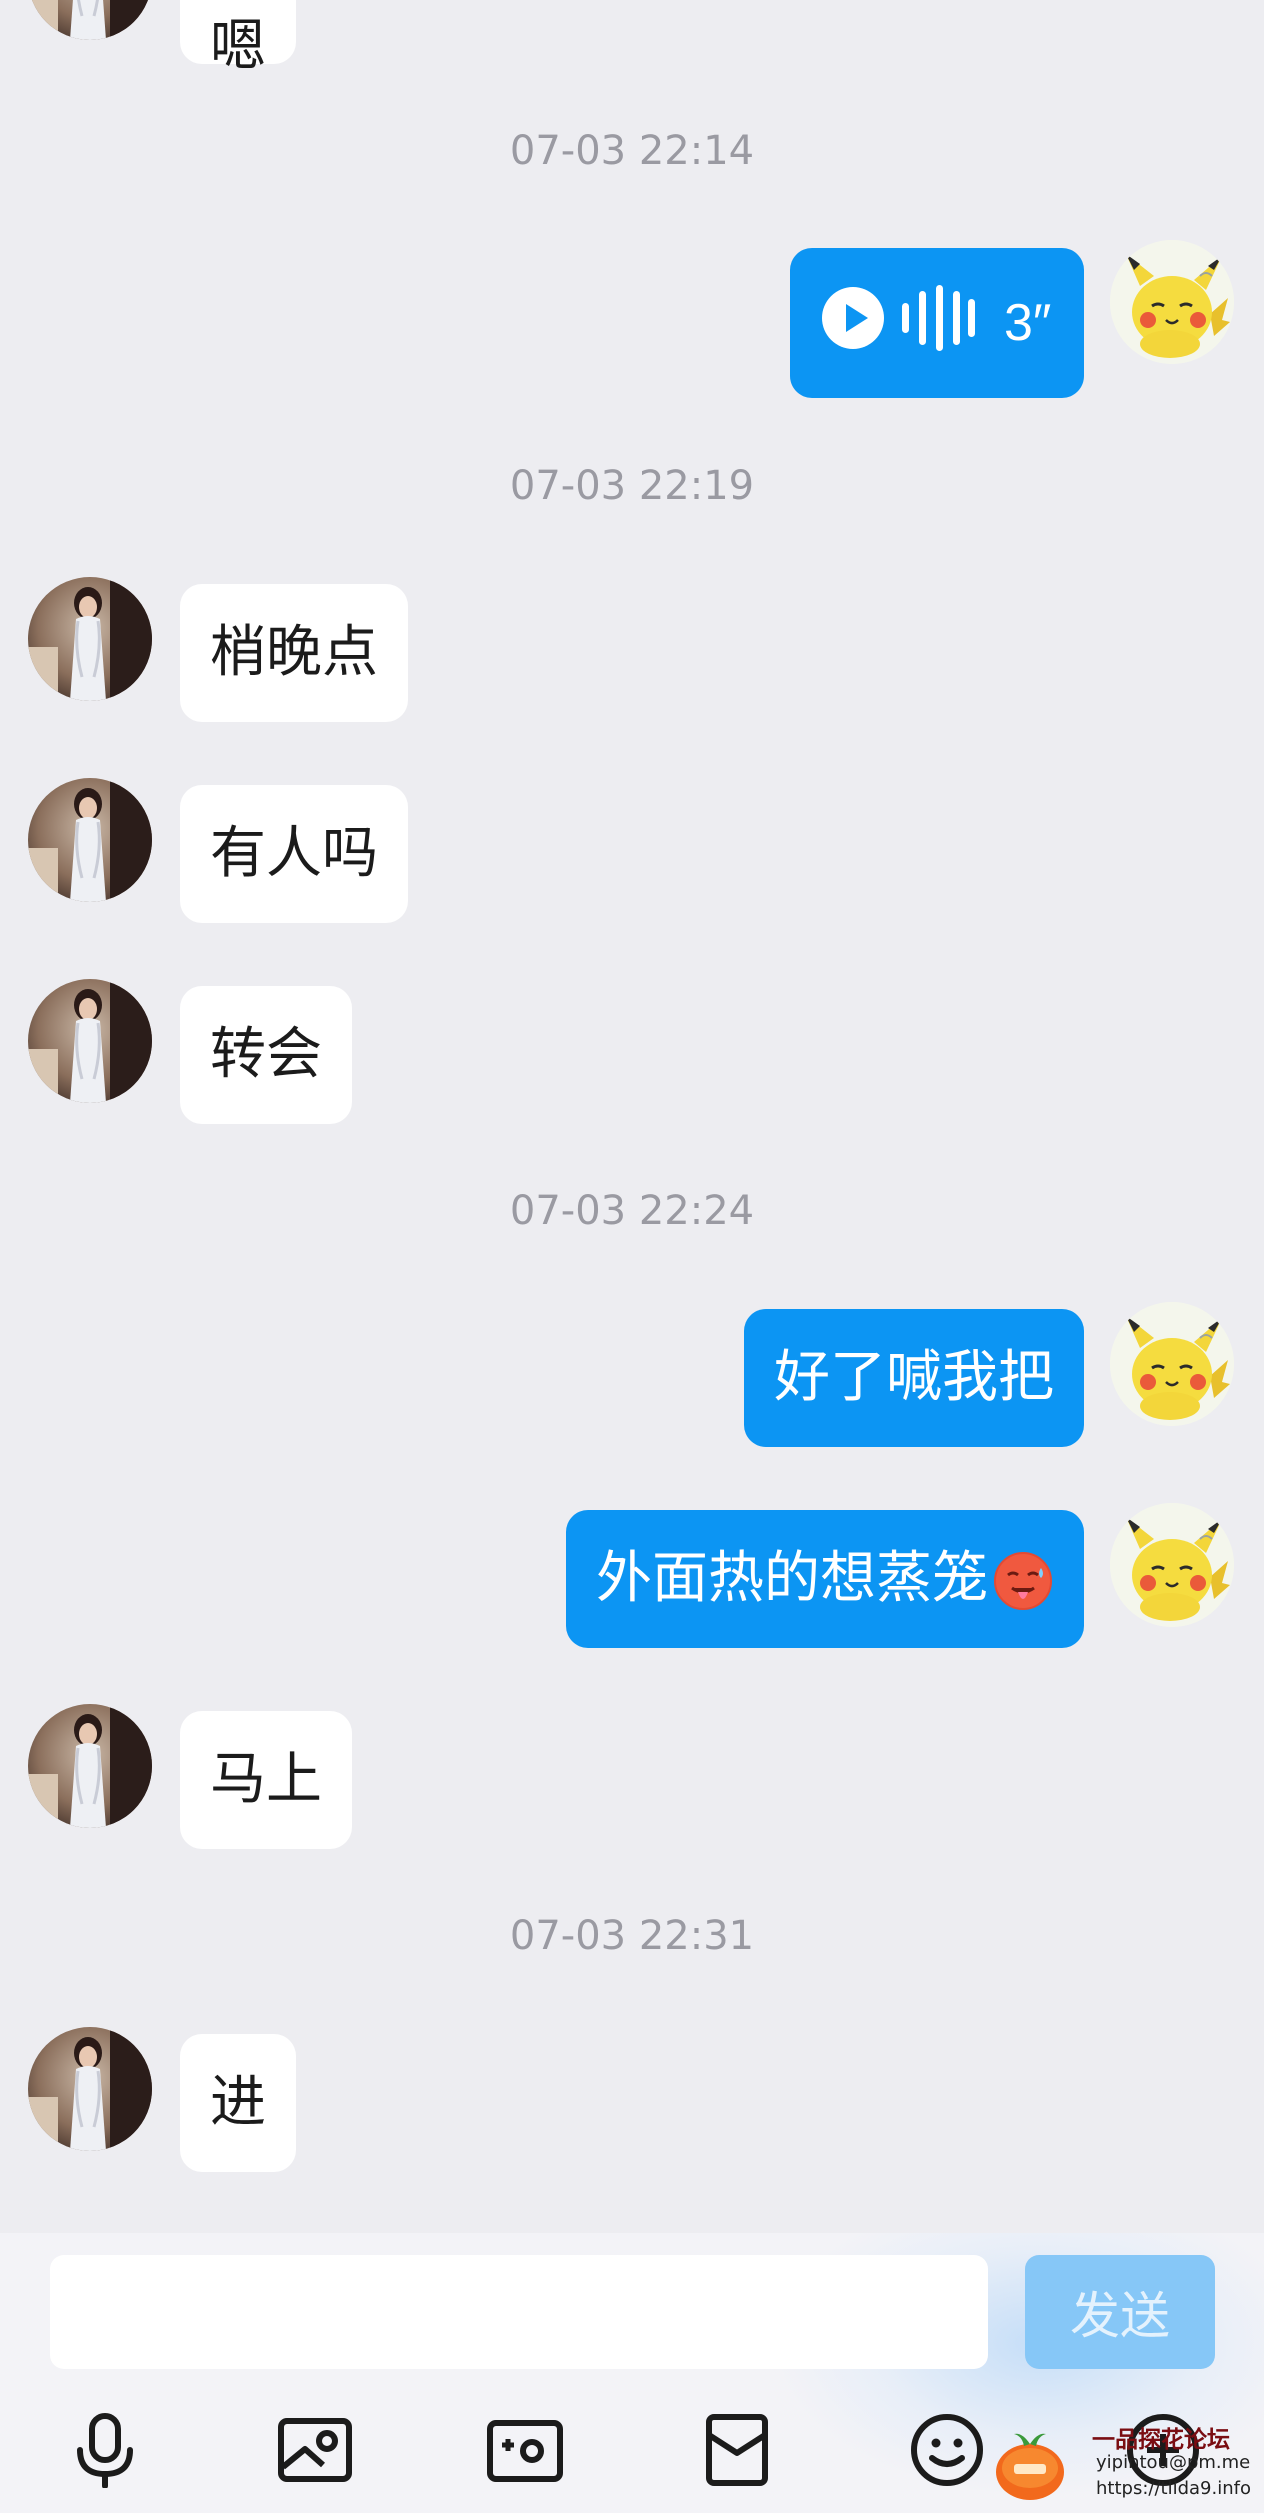  Describe the element at coordinates (1028, 323) in the screenshot. I see `voice-duration: 3″` at that location.